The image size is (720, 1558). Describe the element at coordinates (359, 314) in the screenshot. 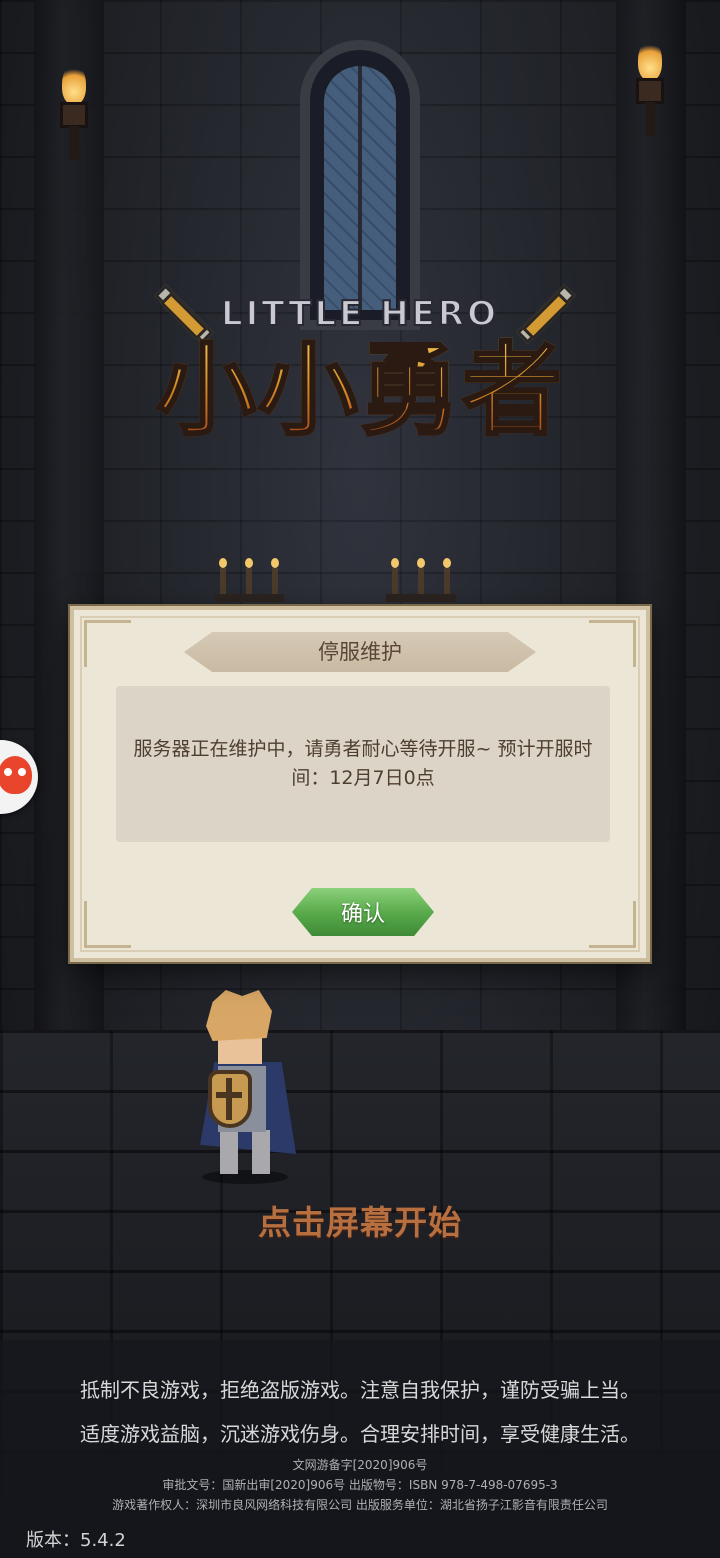

I see `logo-subtitle: LITTLE HERO` at that location.